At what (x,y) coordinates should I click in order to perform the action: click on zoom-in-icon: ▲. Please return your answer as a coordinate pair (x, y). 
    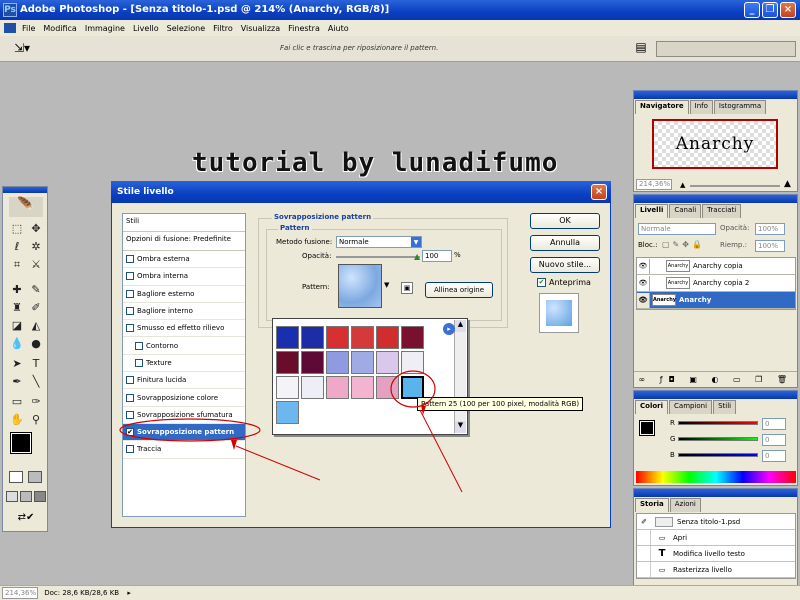
    Looking at the image, I should click on (787, 184).